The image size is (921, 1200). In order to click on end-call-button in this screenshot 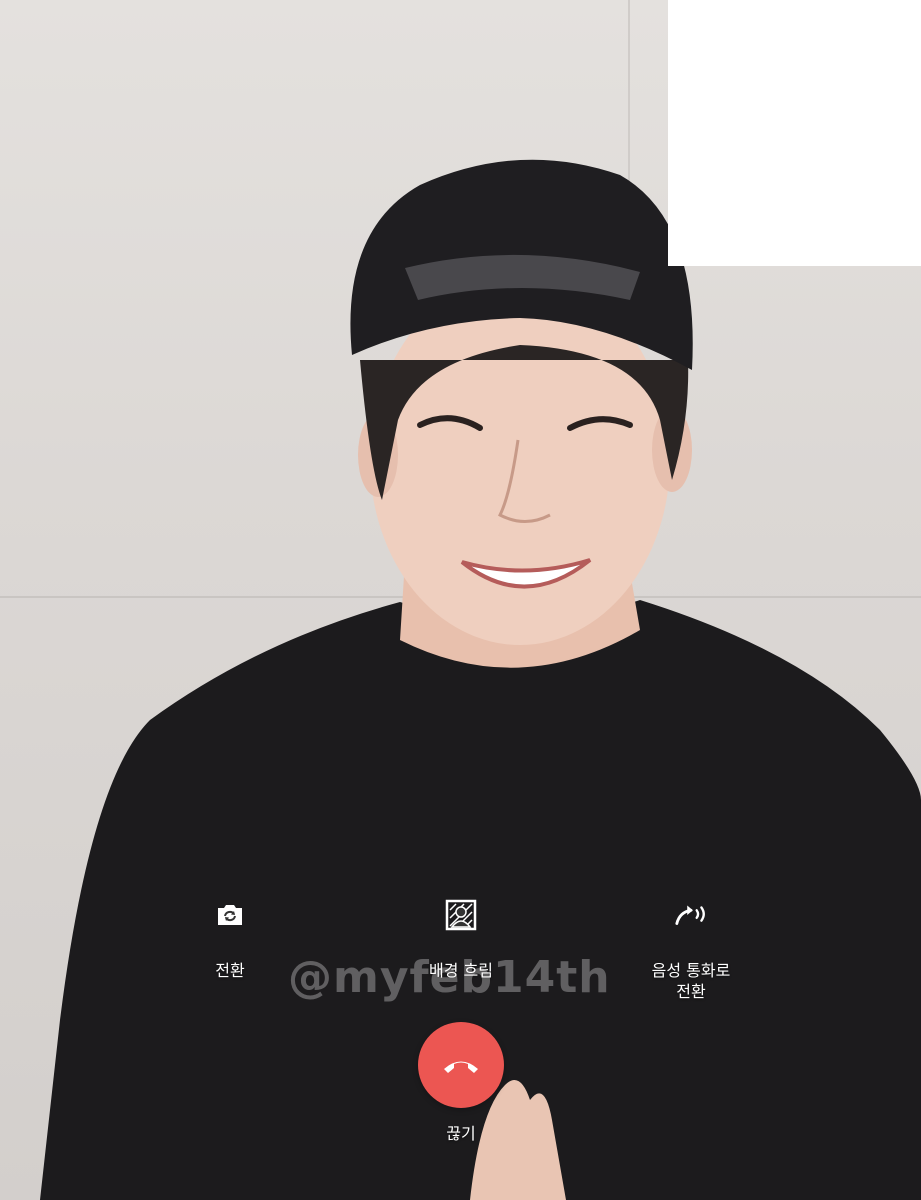, I will do `click(461, 1065)`.